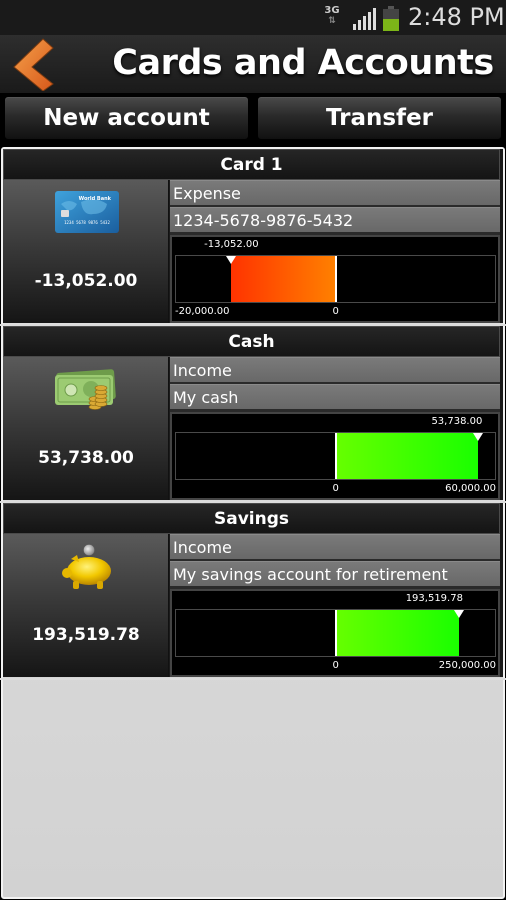 The width and height of the screenshot is (506, 900). I want to click on network-3g-icon: 3G ⇅, so click(332, 16).